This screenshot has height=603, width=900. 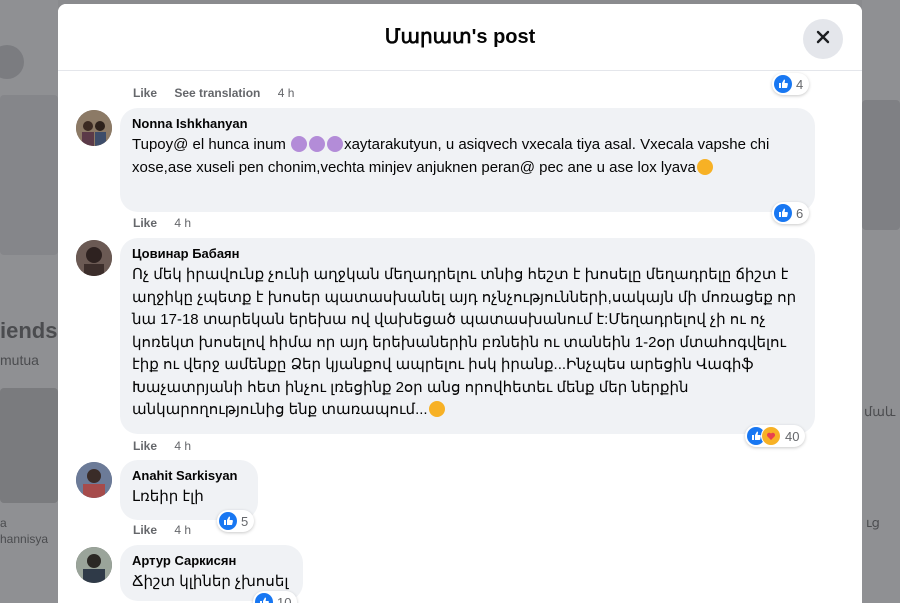 I want to click on close-icon, so click(x=823, y=39).